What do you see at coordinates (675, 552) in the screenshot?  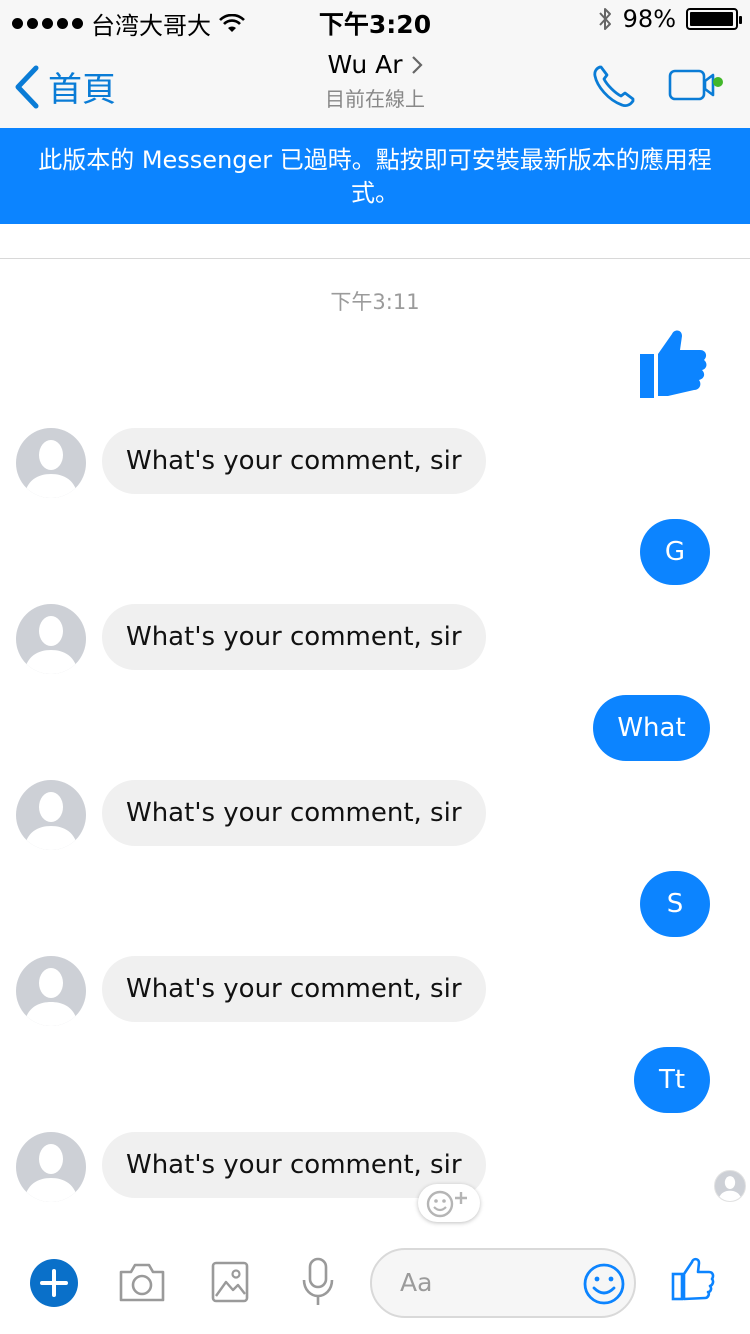 I see `outgoing-message: G` at bounding box center [675, 552].